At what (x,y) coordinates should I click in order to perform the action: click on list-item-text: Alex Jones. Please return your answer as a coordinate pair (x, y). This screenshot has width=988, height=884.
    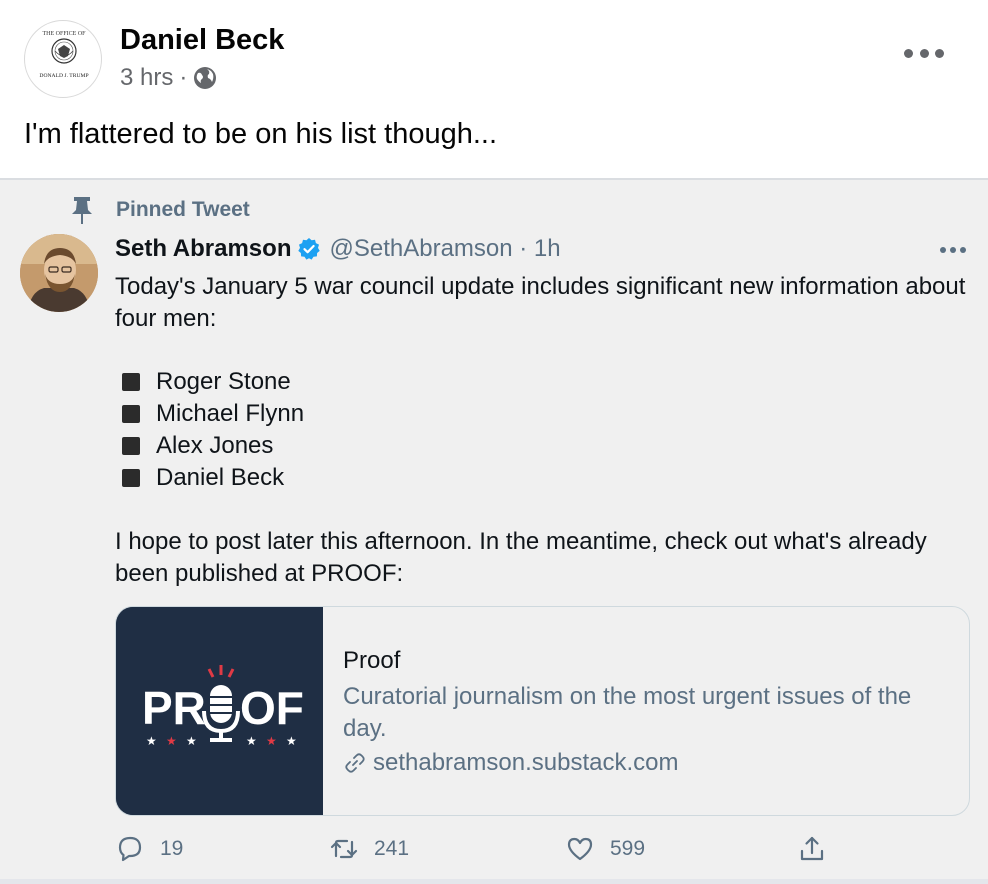
    Looking at the image, I should click on (215, 445).